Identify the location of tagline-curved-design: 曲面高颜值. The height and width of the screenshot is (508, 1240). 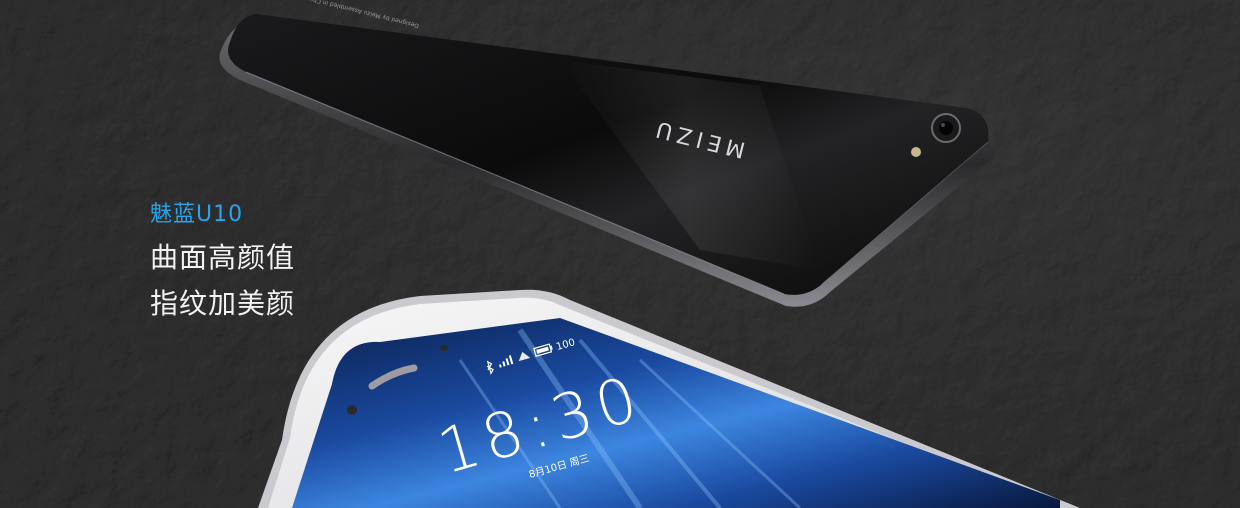
(223, 257).